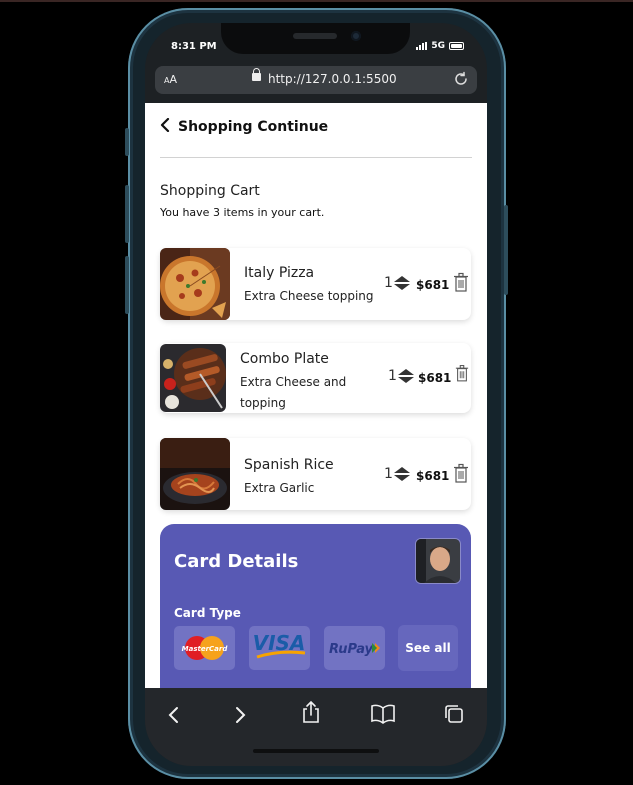  Describe the element at coordinates (428, 648) in the screenshot. I see `see-all-button: See all` at that location.